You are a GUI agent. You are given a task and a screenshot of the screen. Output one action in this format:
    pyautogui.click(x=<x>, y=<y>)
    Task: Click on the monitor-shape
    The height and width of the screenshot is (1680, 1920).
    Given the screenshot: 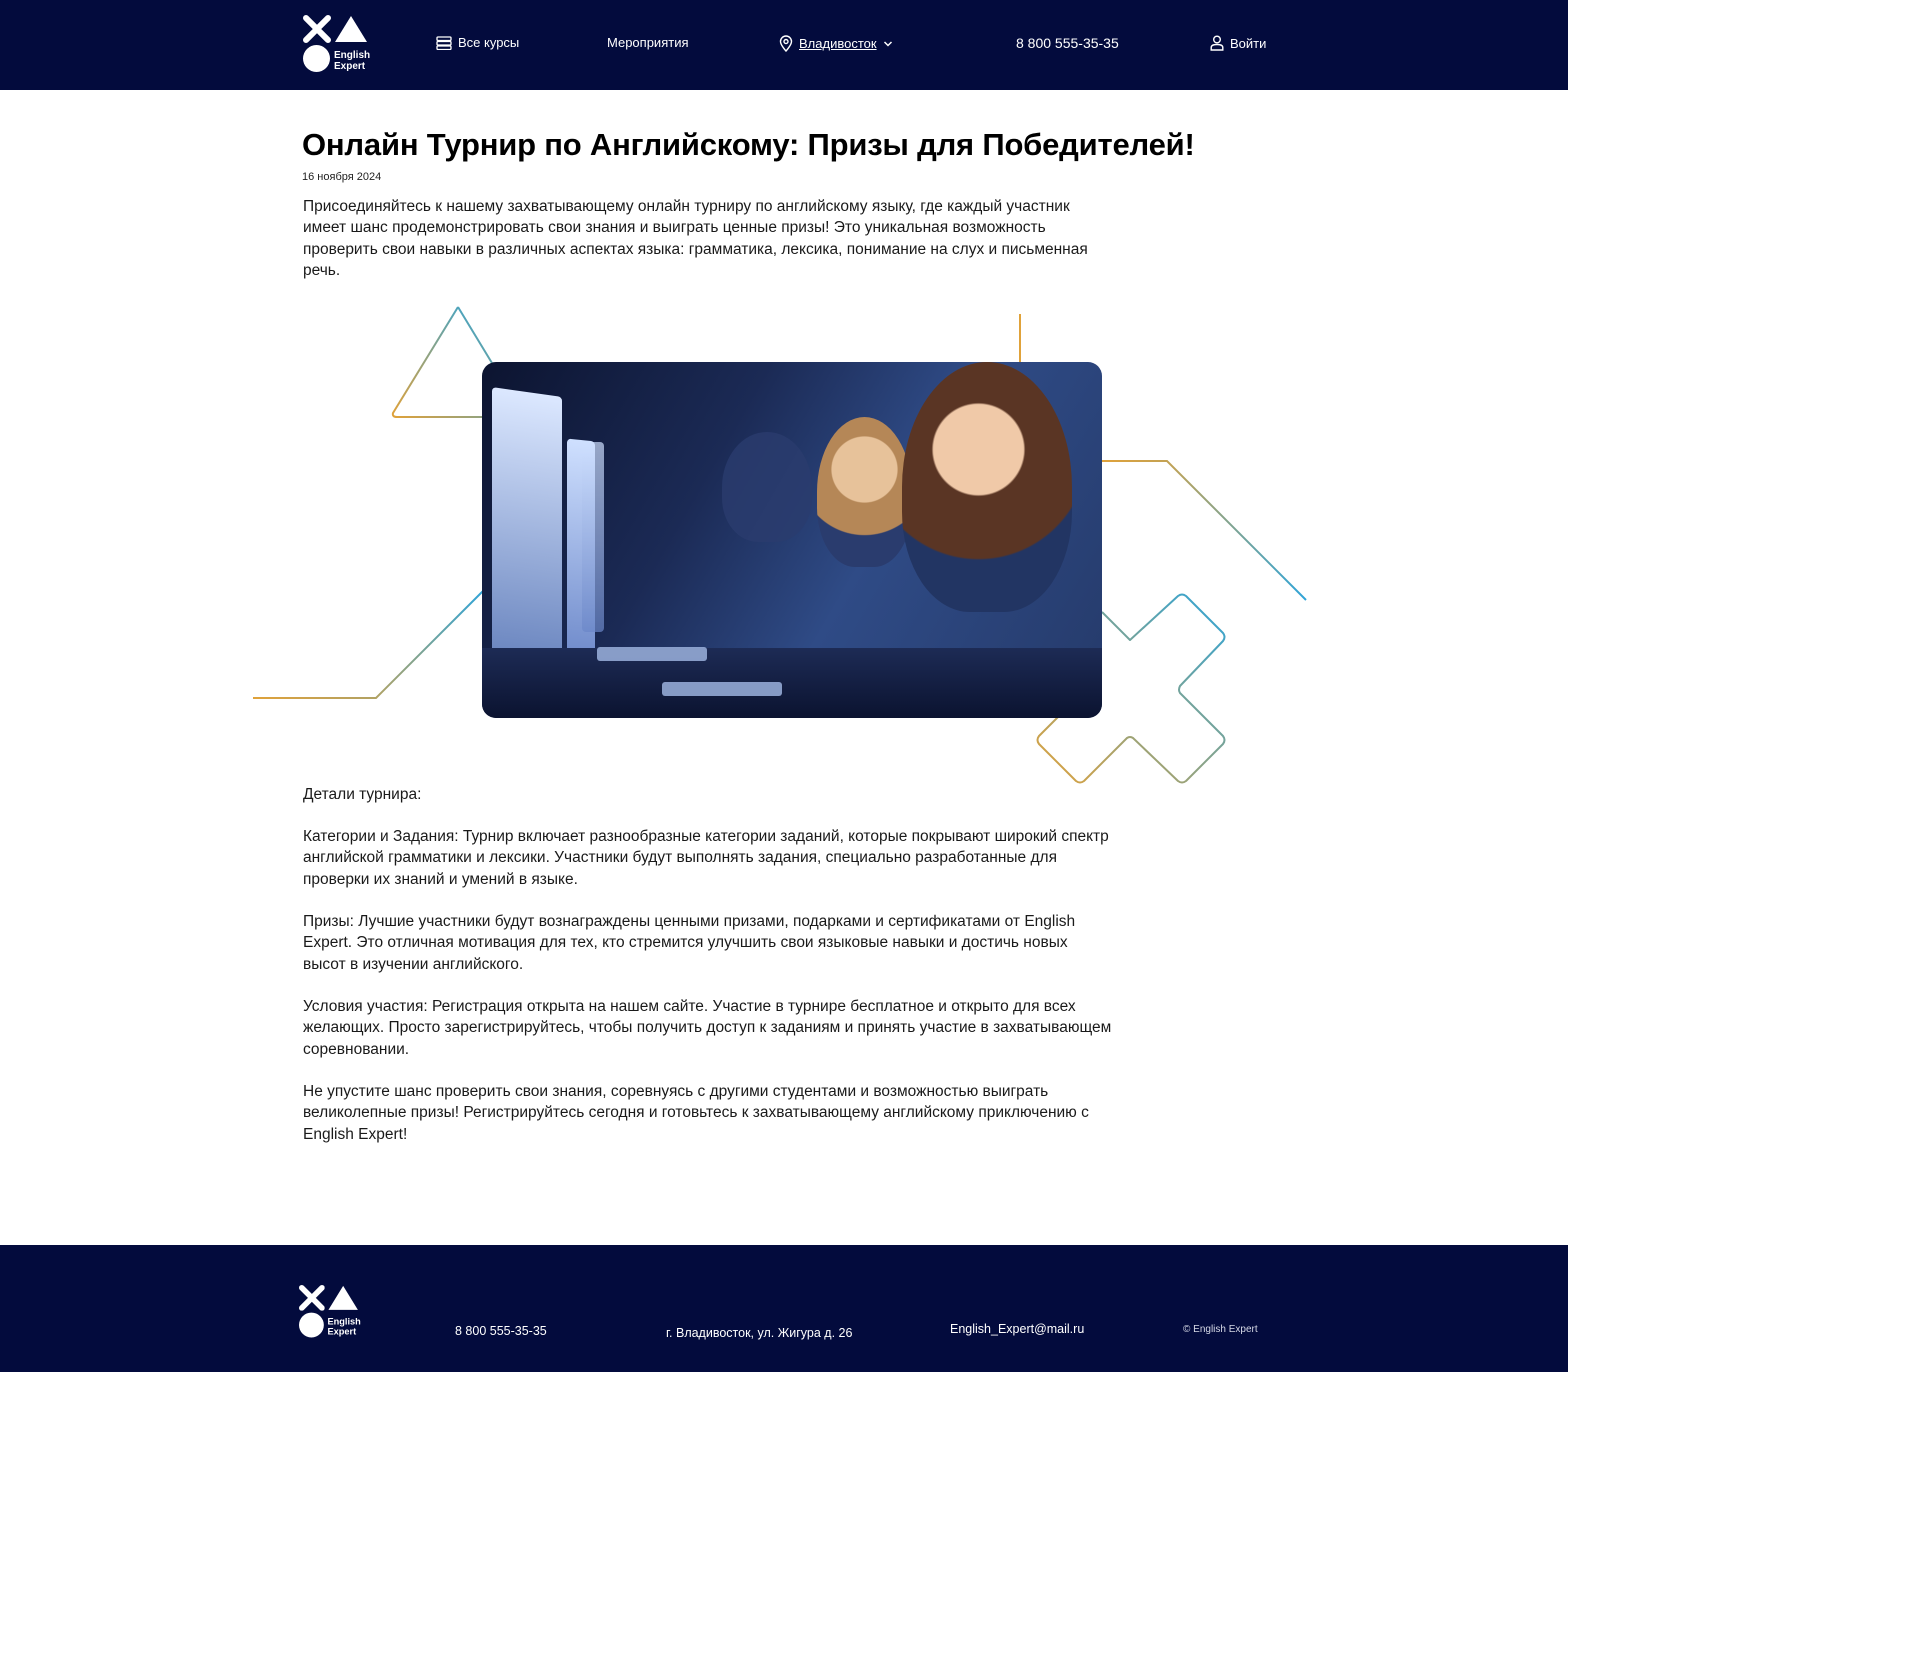 What is the action you would take?
    pyautogui.click(x=593, y=537)
    